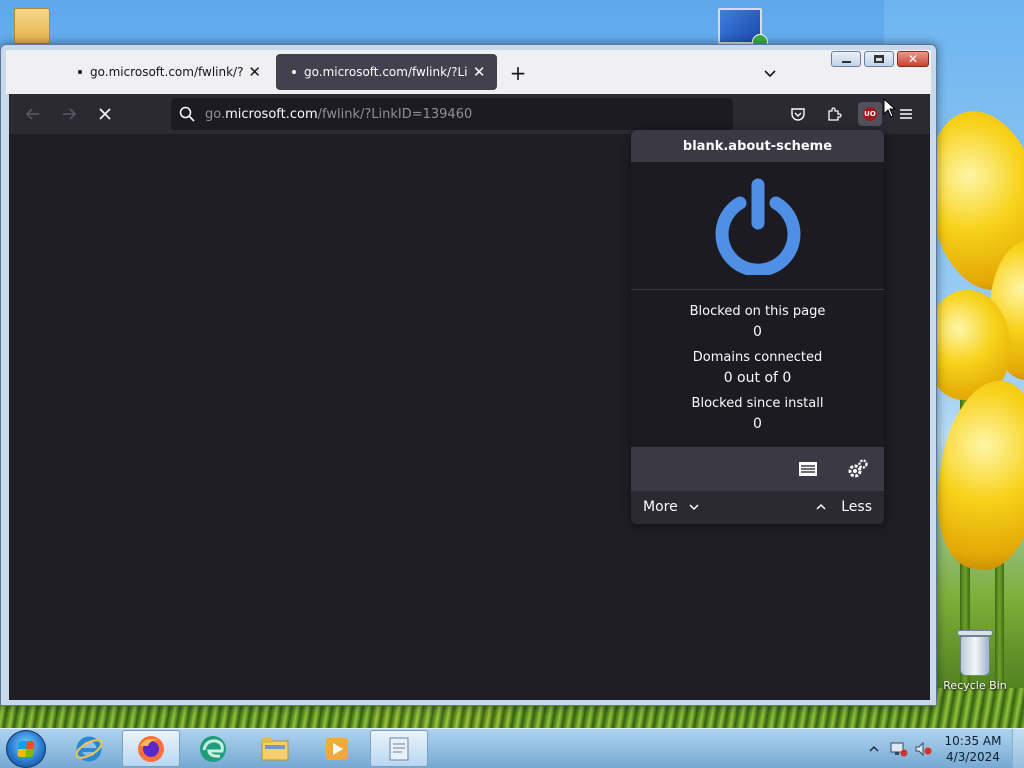 This screenshot has height=768, width=1024. Describe the element at coordinates (973, 749) in the screenshot. I see `taskbar-clock: 10:35 AM 4/3/2024` at that location.